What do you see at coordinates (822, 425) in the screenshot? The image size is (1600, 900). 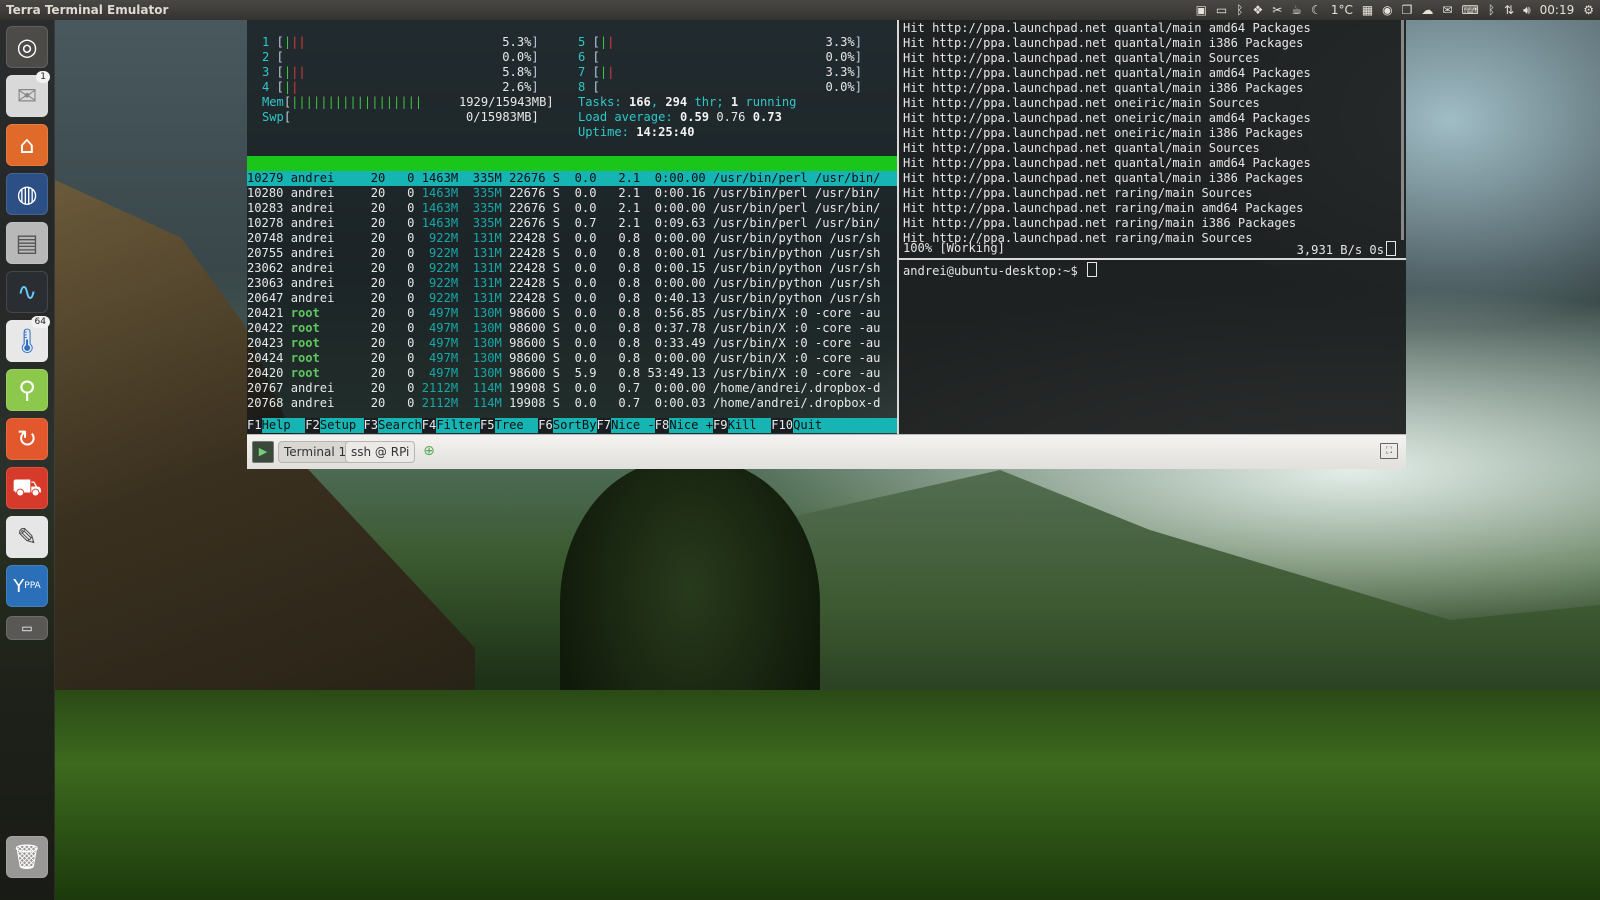 I see `fkey-label: Quit` at bounding box center [822, 425].